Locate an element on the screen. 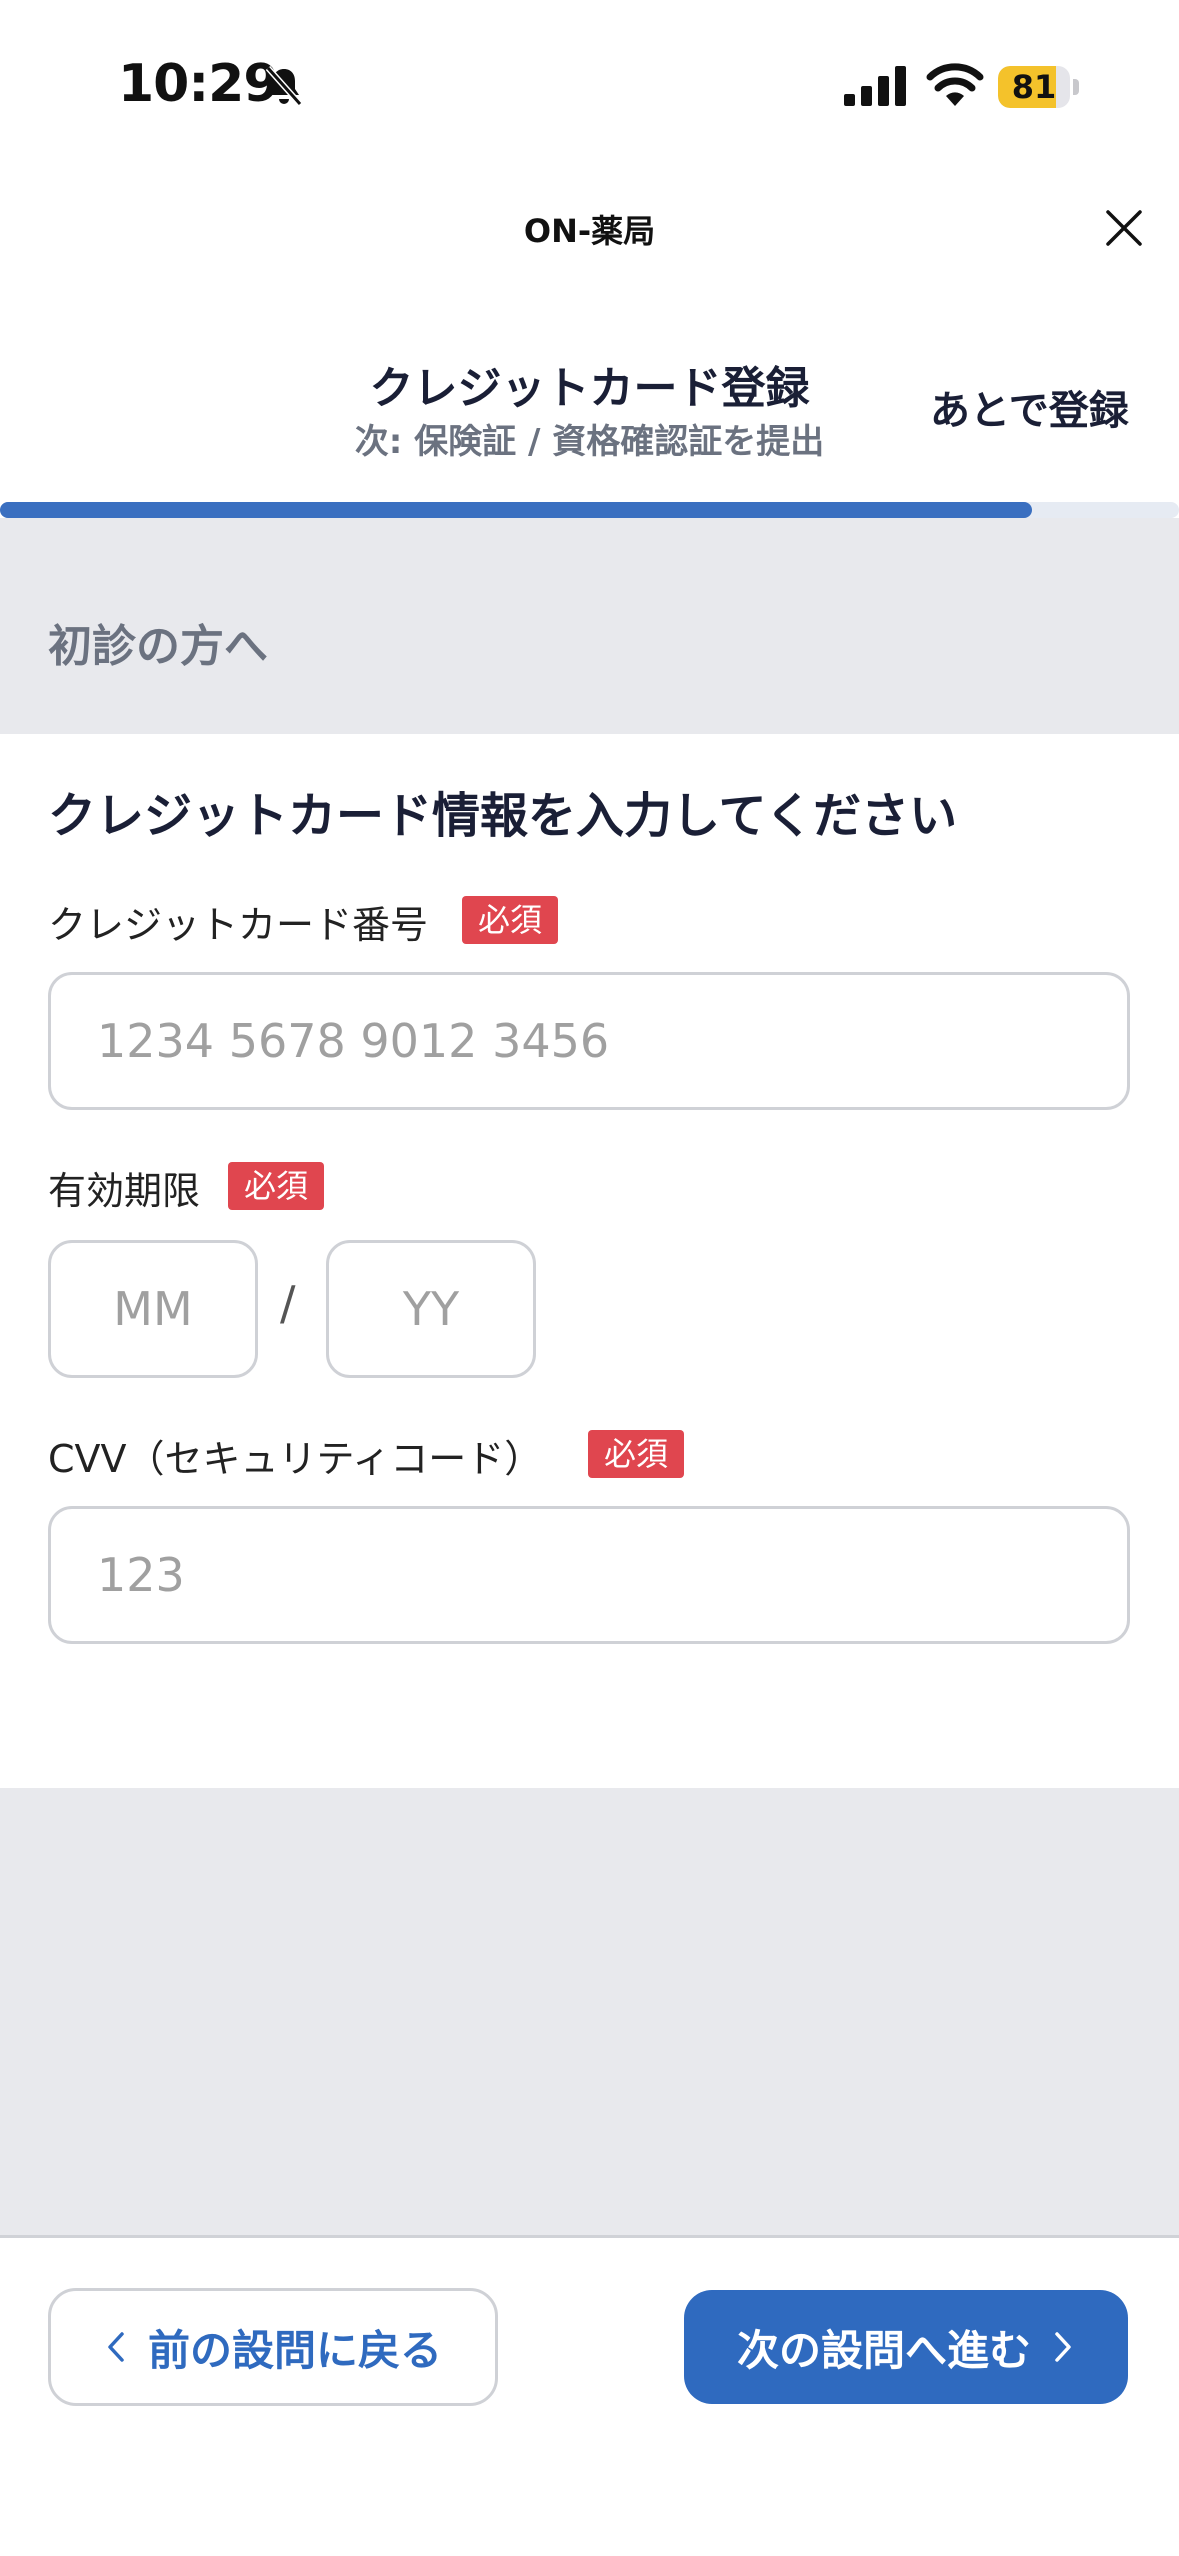  next-button-label: 次の設問へ進む is located at coordinates (883, 2350).